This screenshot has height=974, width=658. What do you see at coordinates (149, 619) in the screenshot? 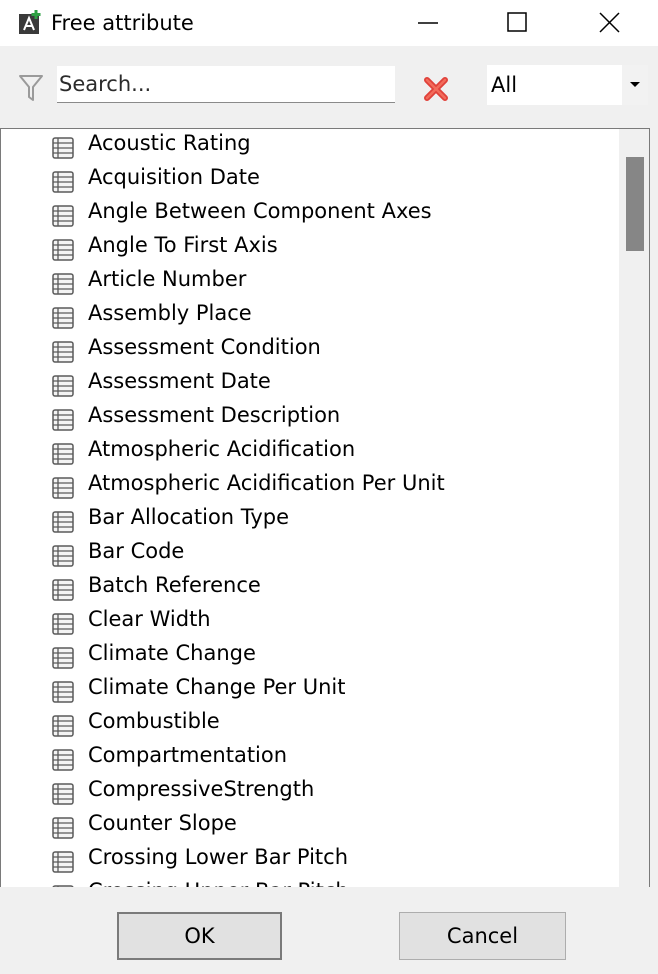
I see `list-item-label: Clear Width` at bounding box center [149, 619].